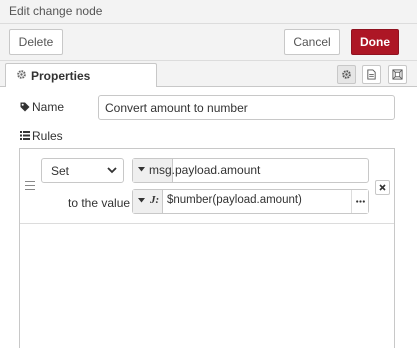 This screenshot has width=417, height=348. Describe the element at coordinates (234, 200) in the screenshot. I see `rule-value-expression: $number(payload.amount)` at that location.